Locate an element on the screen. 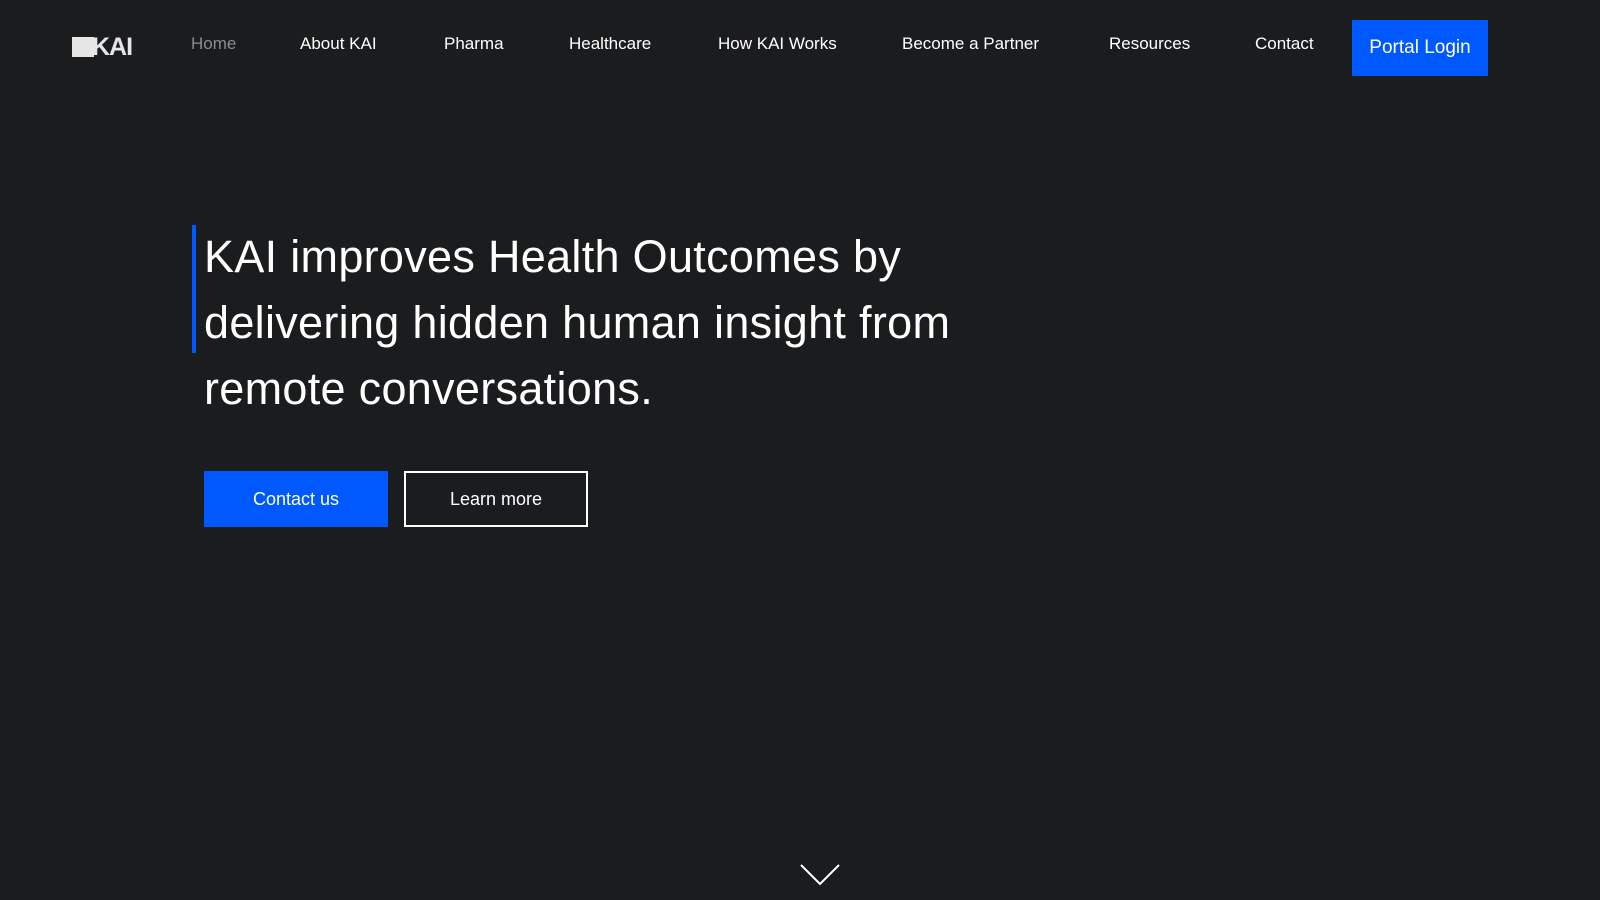  nav-link-contact: Contact is located at coordinates (1284, 44).